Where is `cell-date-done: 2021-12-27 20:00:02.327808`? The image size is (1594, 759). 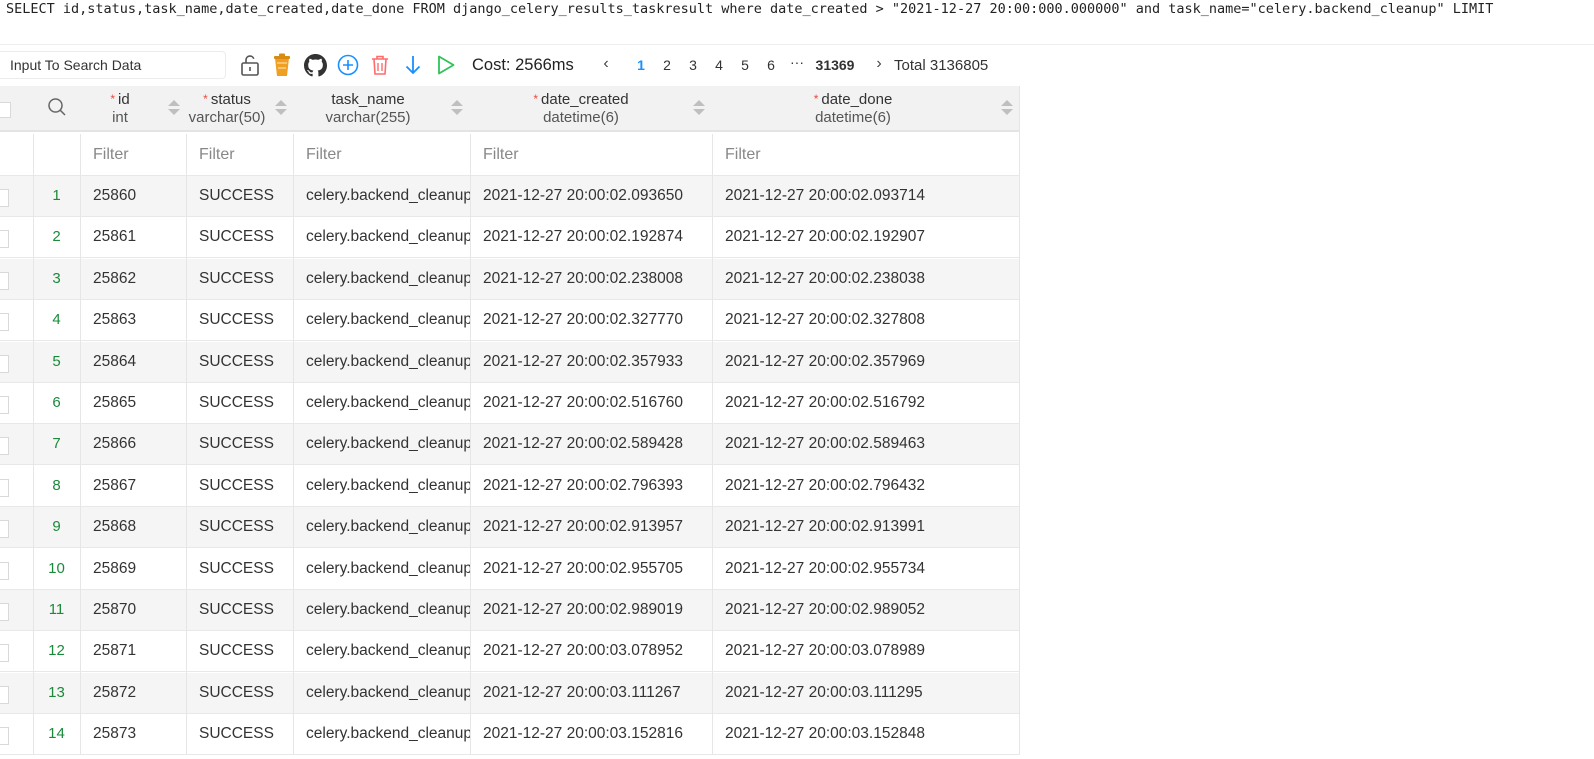 cell-date-done: 2021-12-27 20:00:02.327808 is located at coordinates (866, 320).